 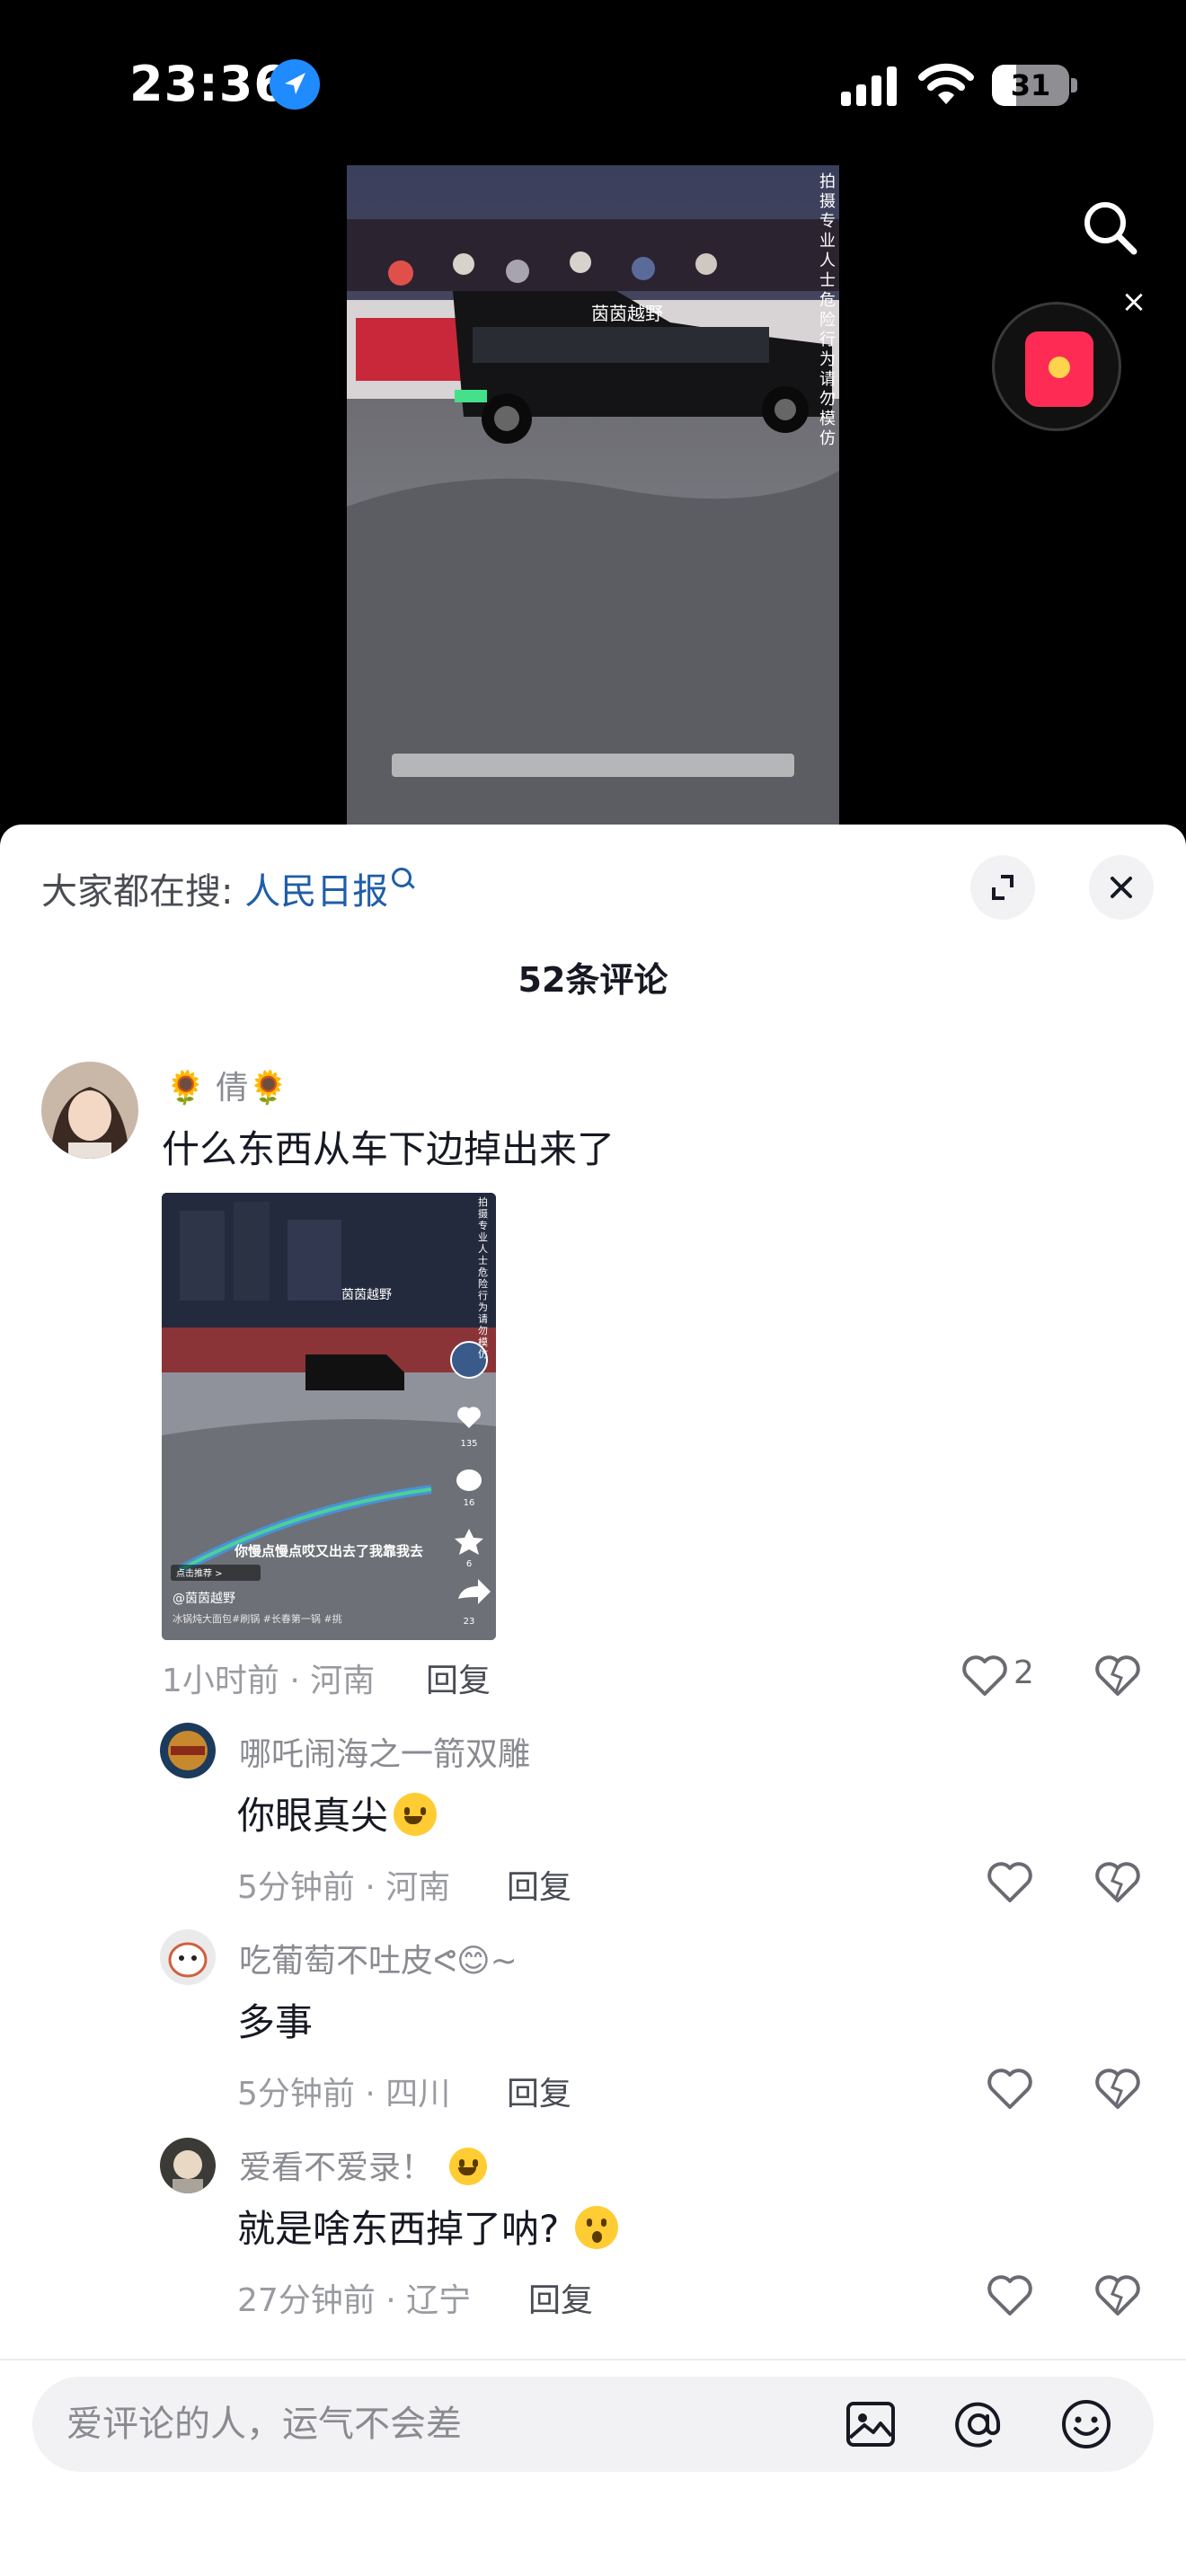 I want to click on comment-username: 吃葡萄不吐皮ᕙ😊~, so click(x=378, y=1958).